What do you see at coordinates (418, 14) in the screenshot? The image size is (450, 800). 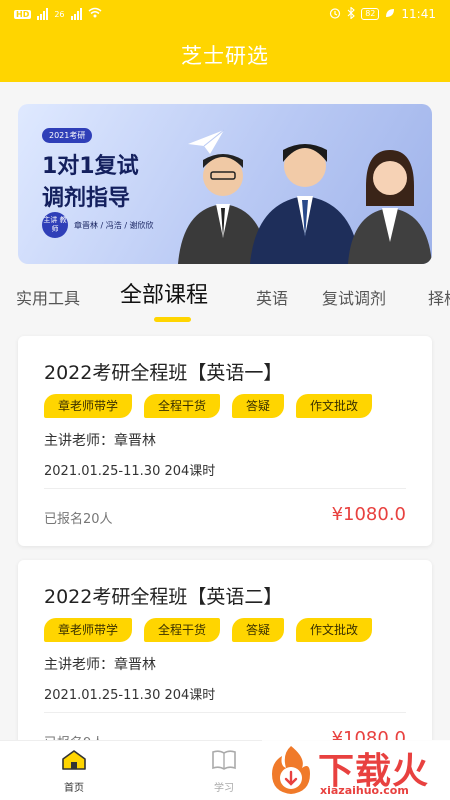 I see `status-time: 11:41` at bounding box center [418, 14].